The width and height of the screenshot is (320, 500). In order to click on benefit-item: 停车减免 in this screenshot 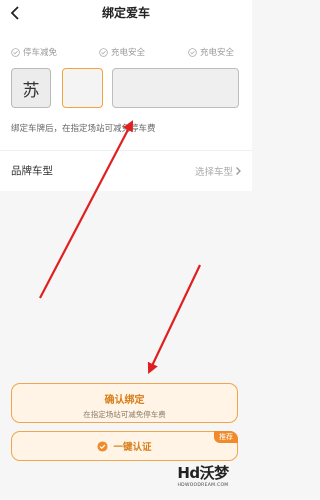, I will do `click(34, 52)`.